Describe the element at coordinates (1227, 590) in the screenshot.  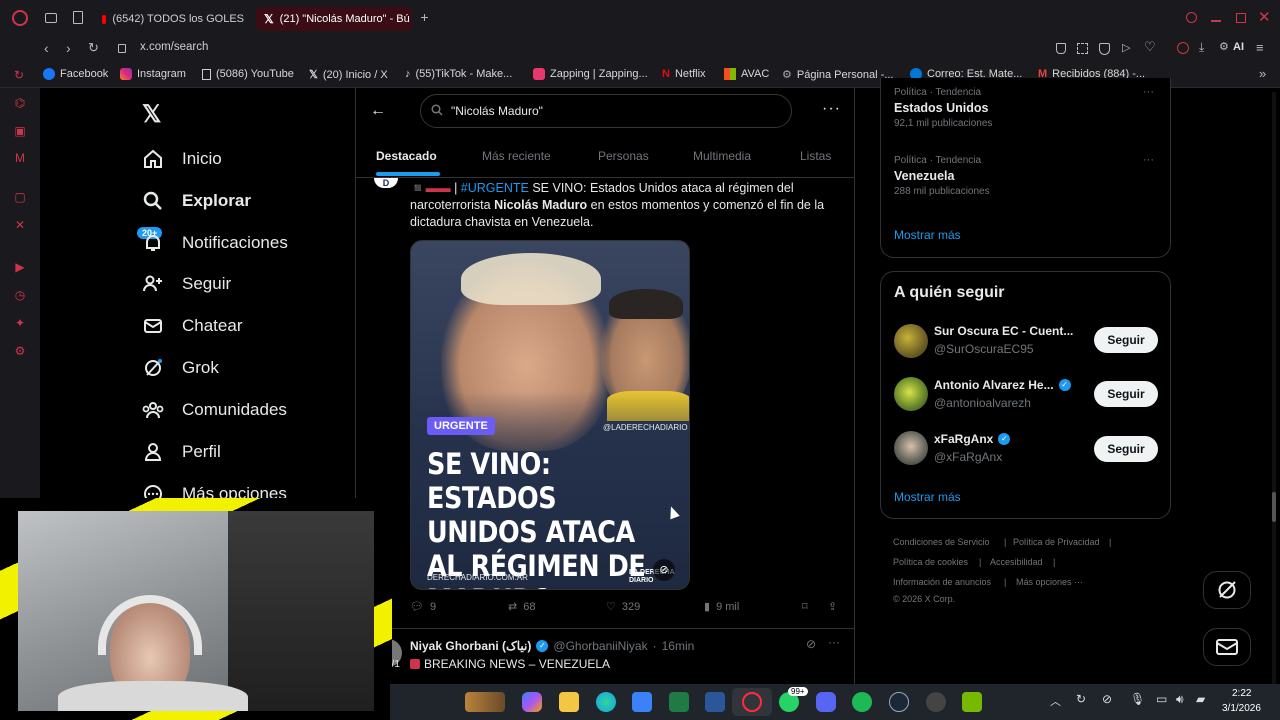
I see `grok-fab` at that location.